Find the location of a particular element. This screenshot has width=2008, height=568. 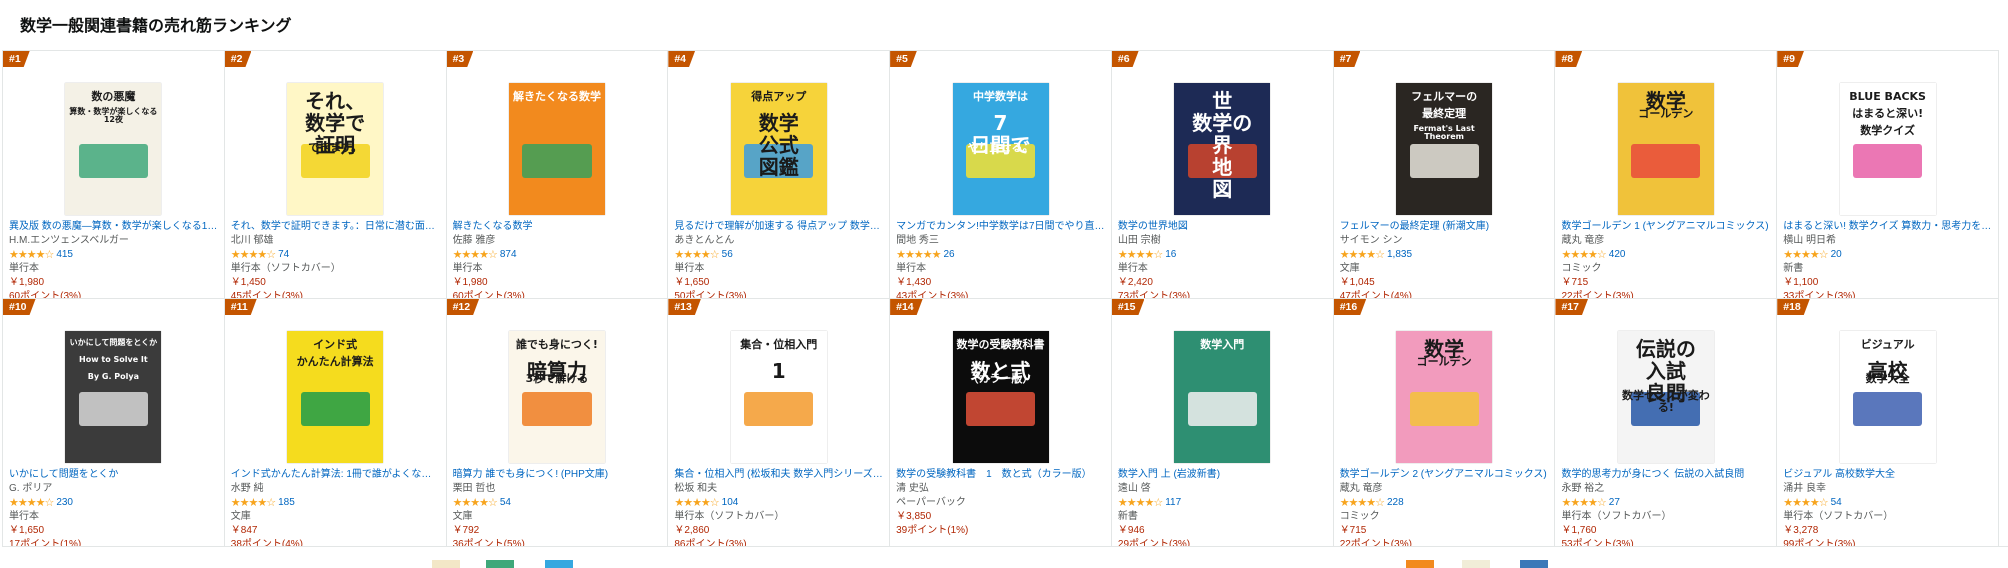

rating-row: ★★★★☆ 56 is located at coordinates (779, 255).